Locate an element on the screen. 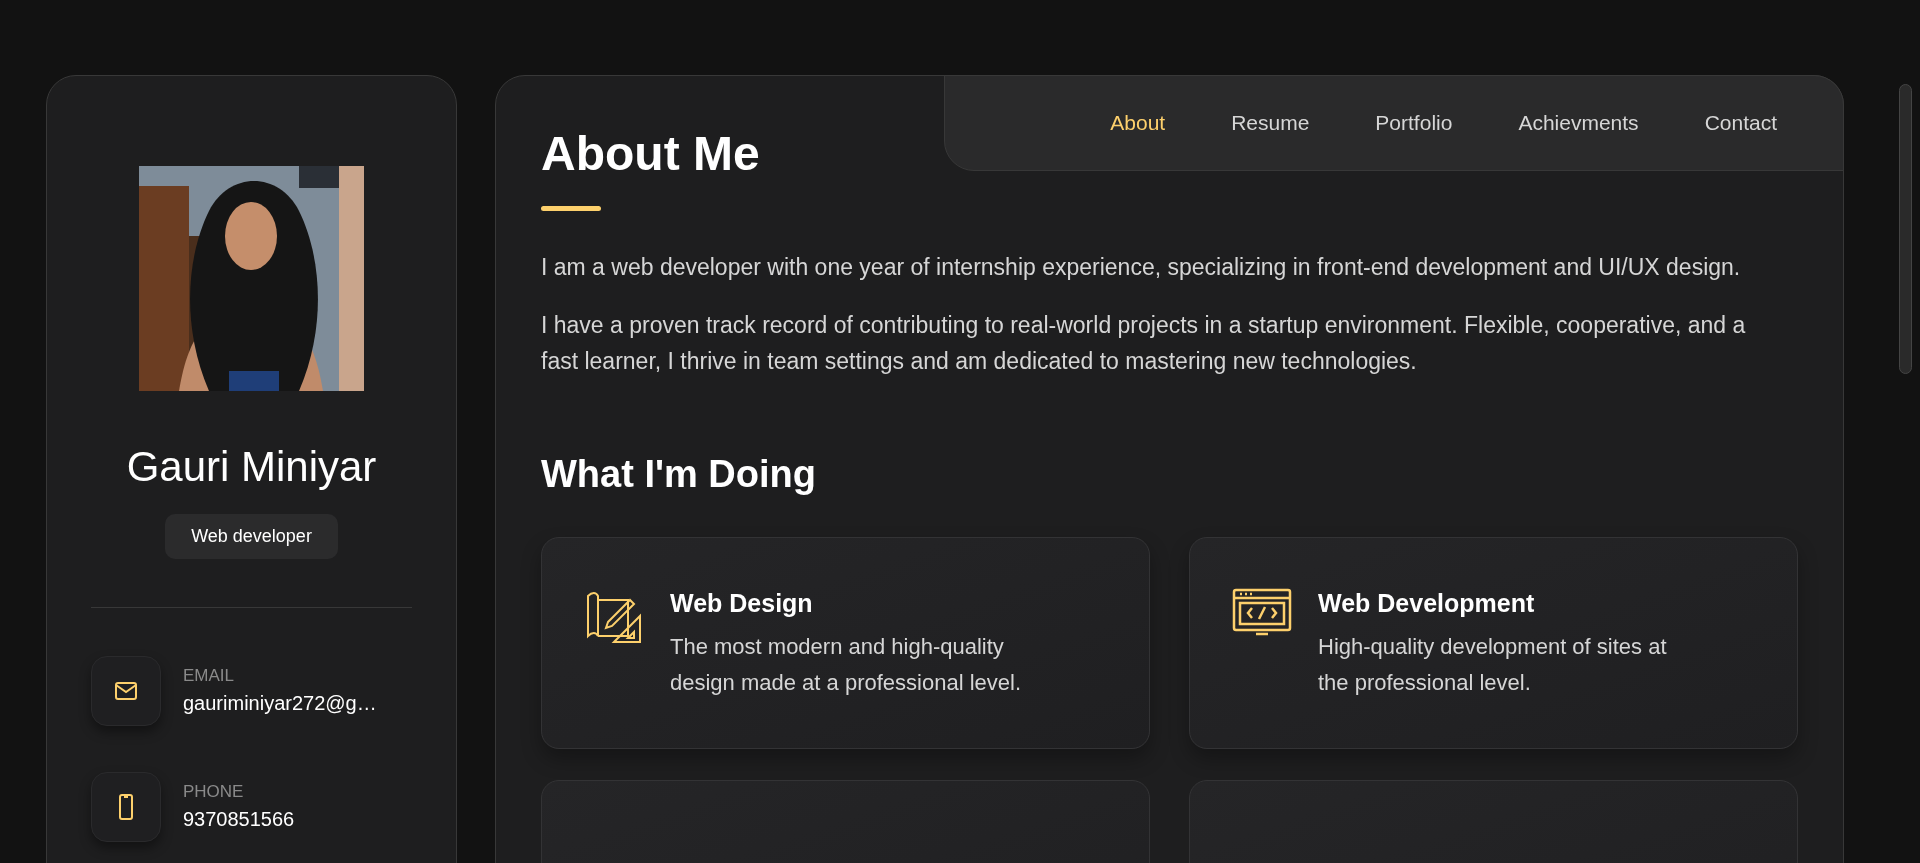 Image resolution: width=1920 pixels, height=863 pixels. profile-name: Gauri Miniyar is located at coordinates (251, 467).